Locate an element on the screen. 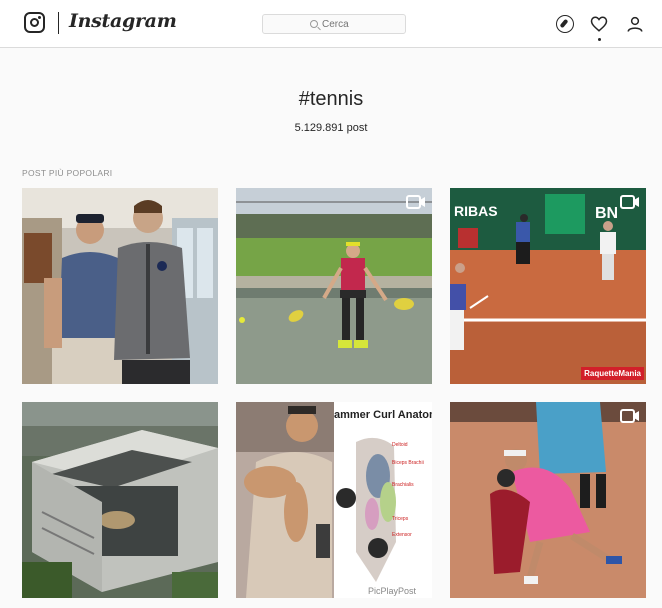  heart-icon is located at coordinates (599, 24).